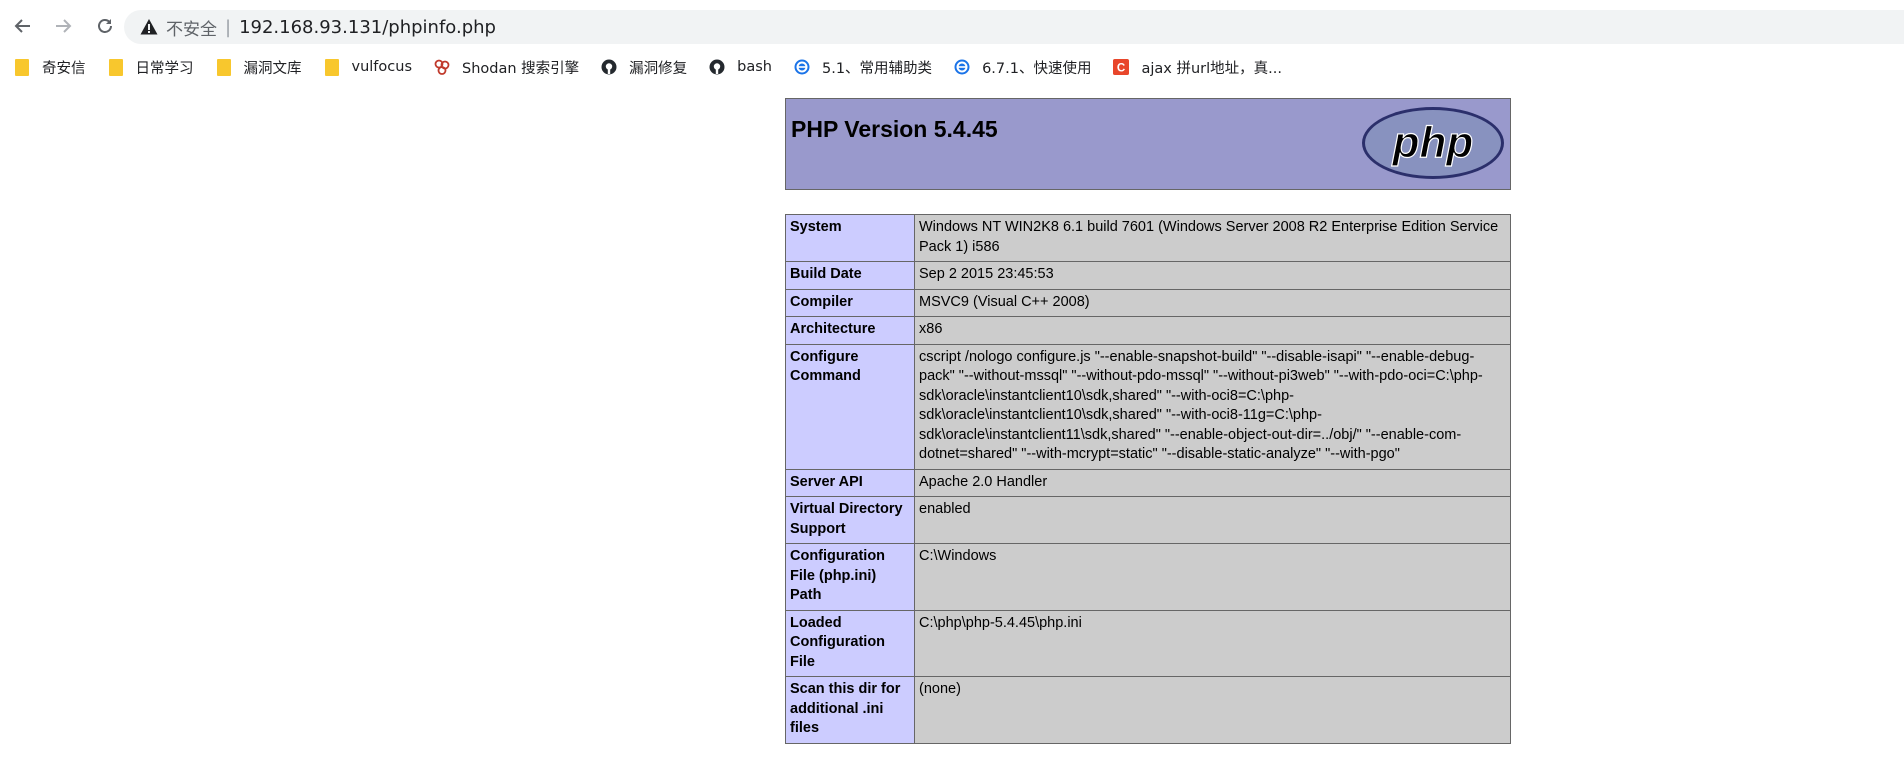 The width and height of the screenshot is (1904, 771). I want to click on bookmark-label: 漏洞修复, so click(658, 68).